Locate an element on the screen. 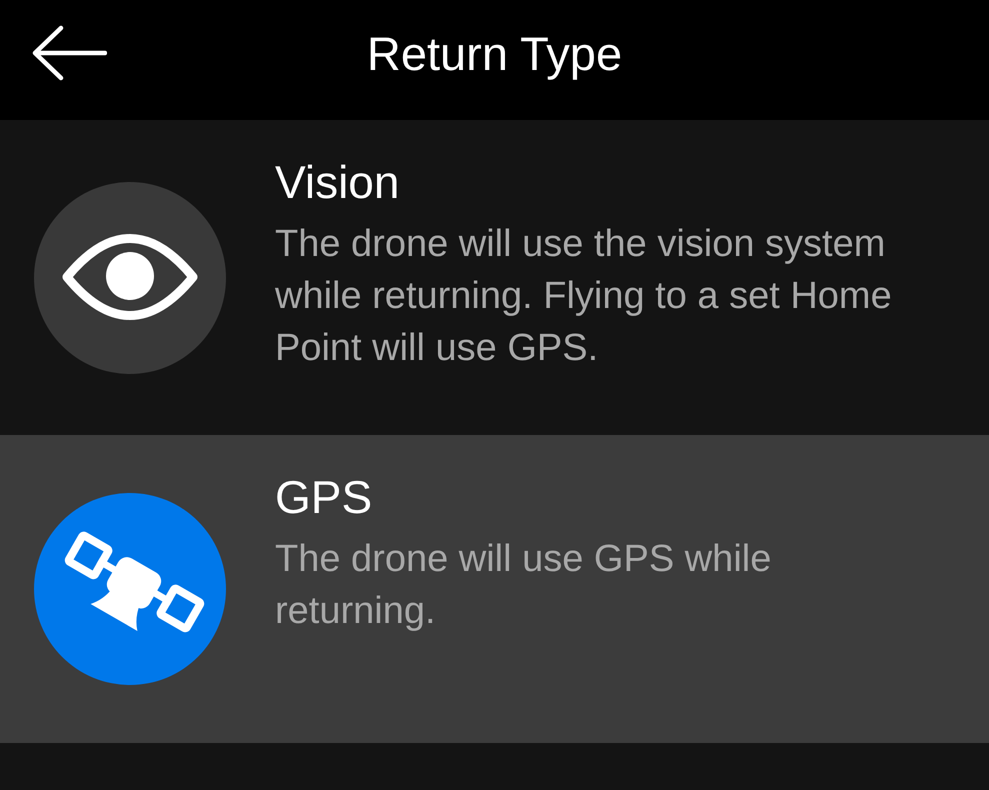 The image size is (989, 790). option-title: GPS is located at coordinates (324, 497).